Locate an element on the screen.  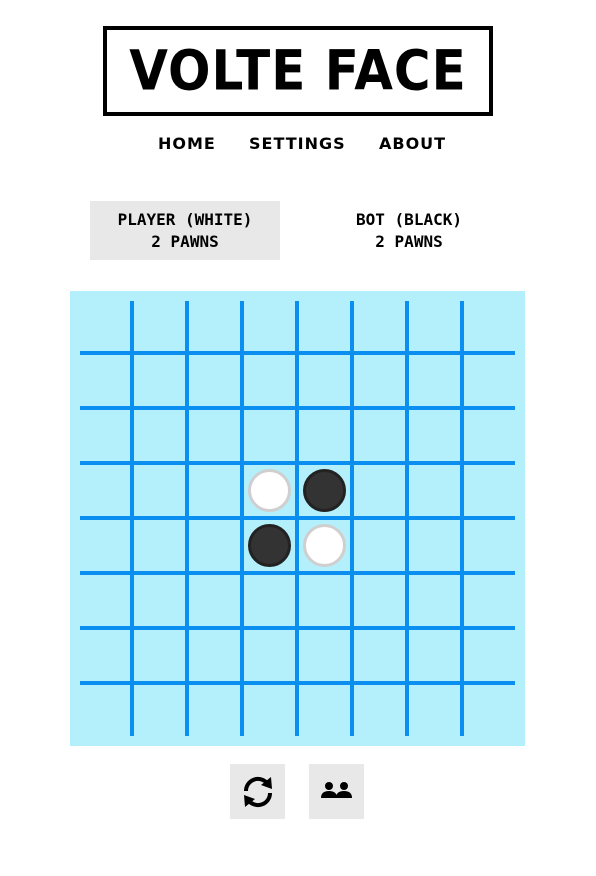
bot-pawn-count: 2 PAWNS is located at coordinates (409, 241).